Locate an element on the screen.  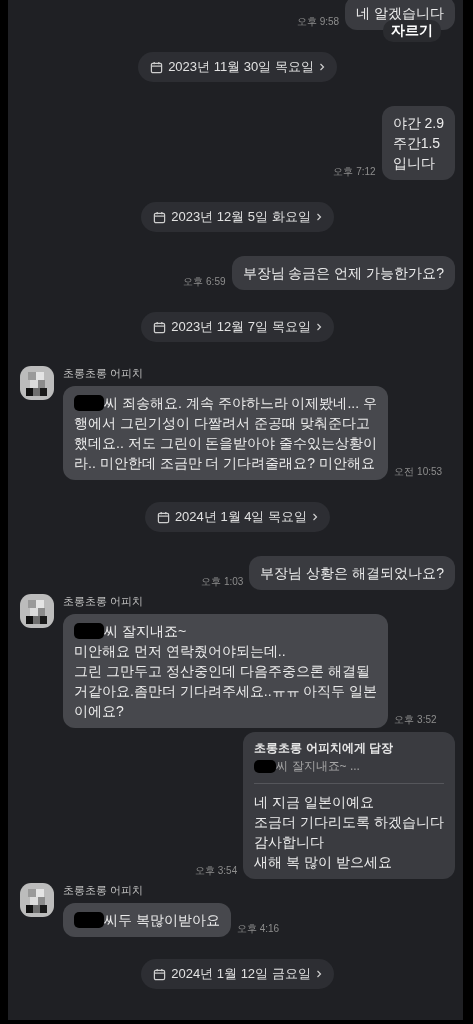
cut-label: 자르기 is located at coordinates (412, 31).